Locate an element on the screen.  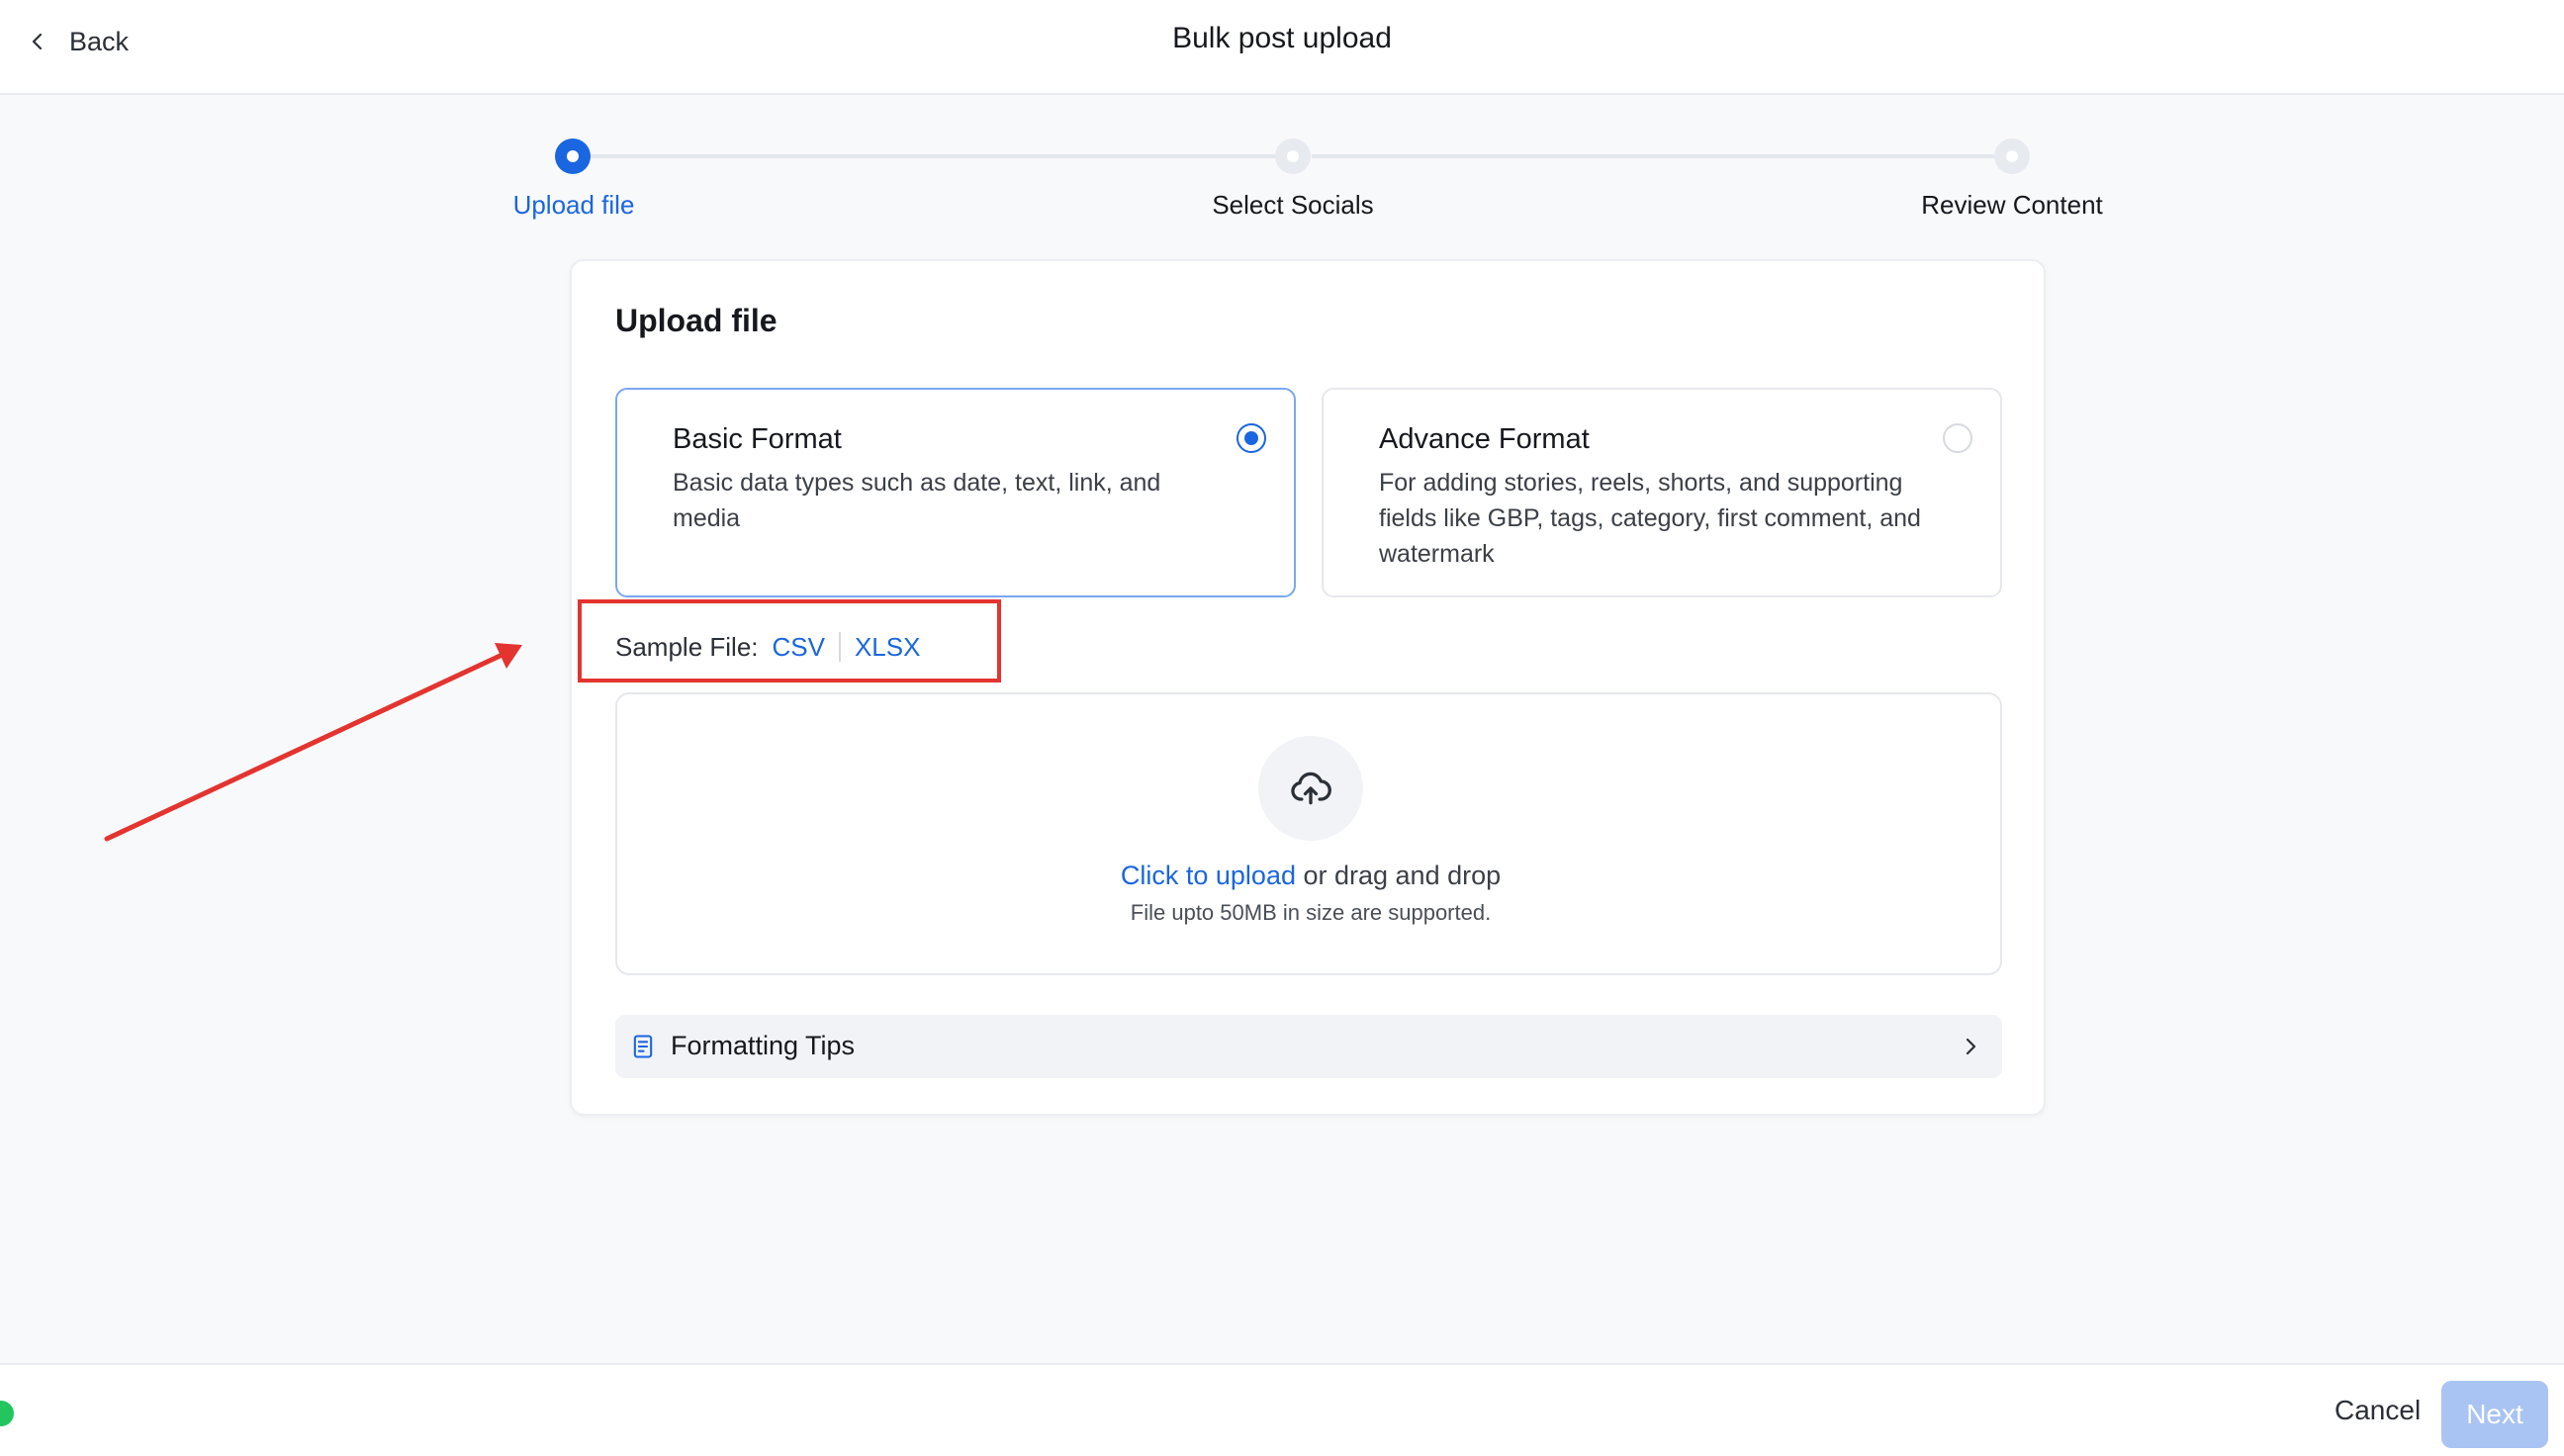
step-indicator-select-socials is located at coordinates (1293, 156).